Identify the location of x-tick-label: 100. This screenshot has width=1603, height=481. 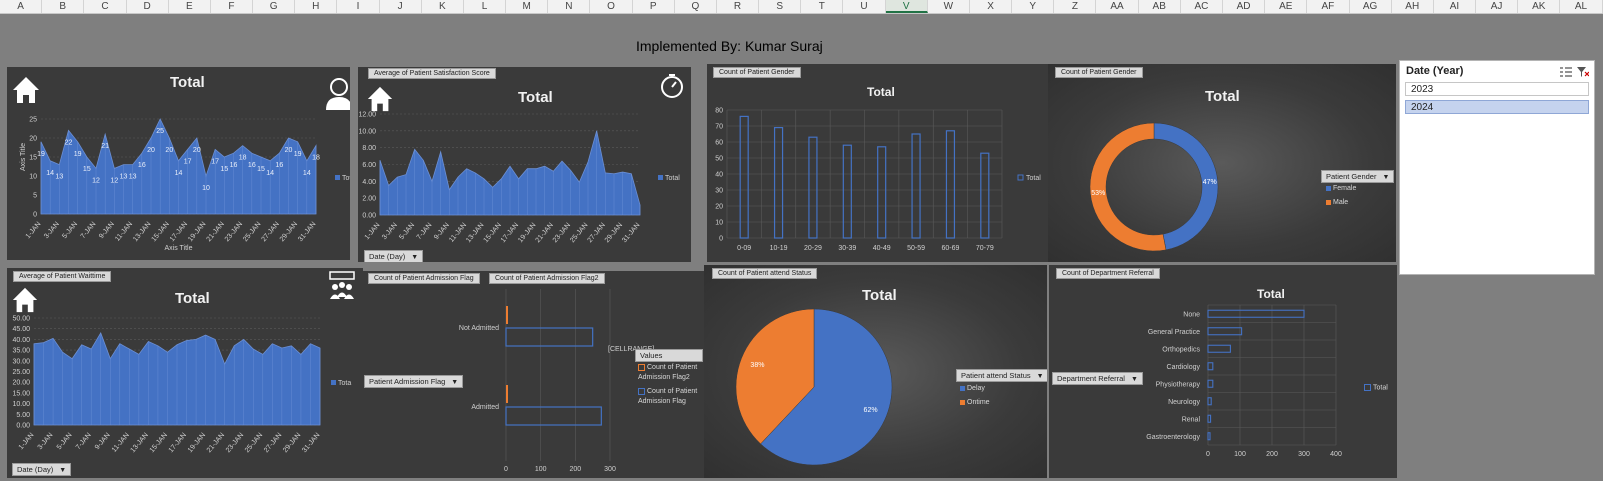
(1240, 454).